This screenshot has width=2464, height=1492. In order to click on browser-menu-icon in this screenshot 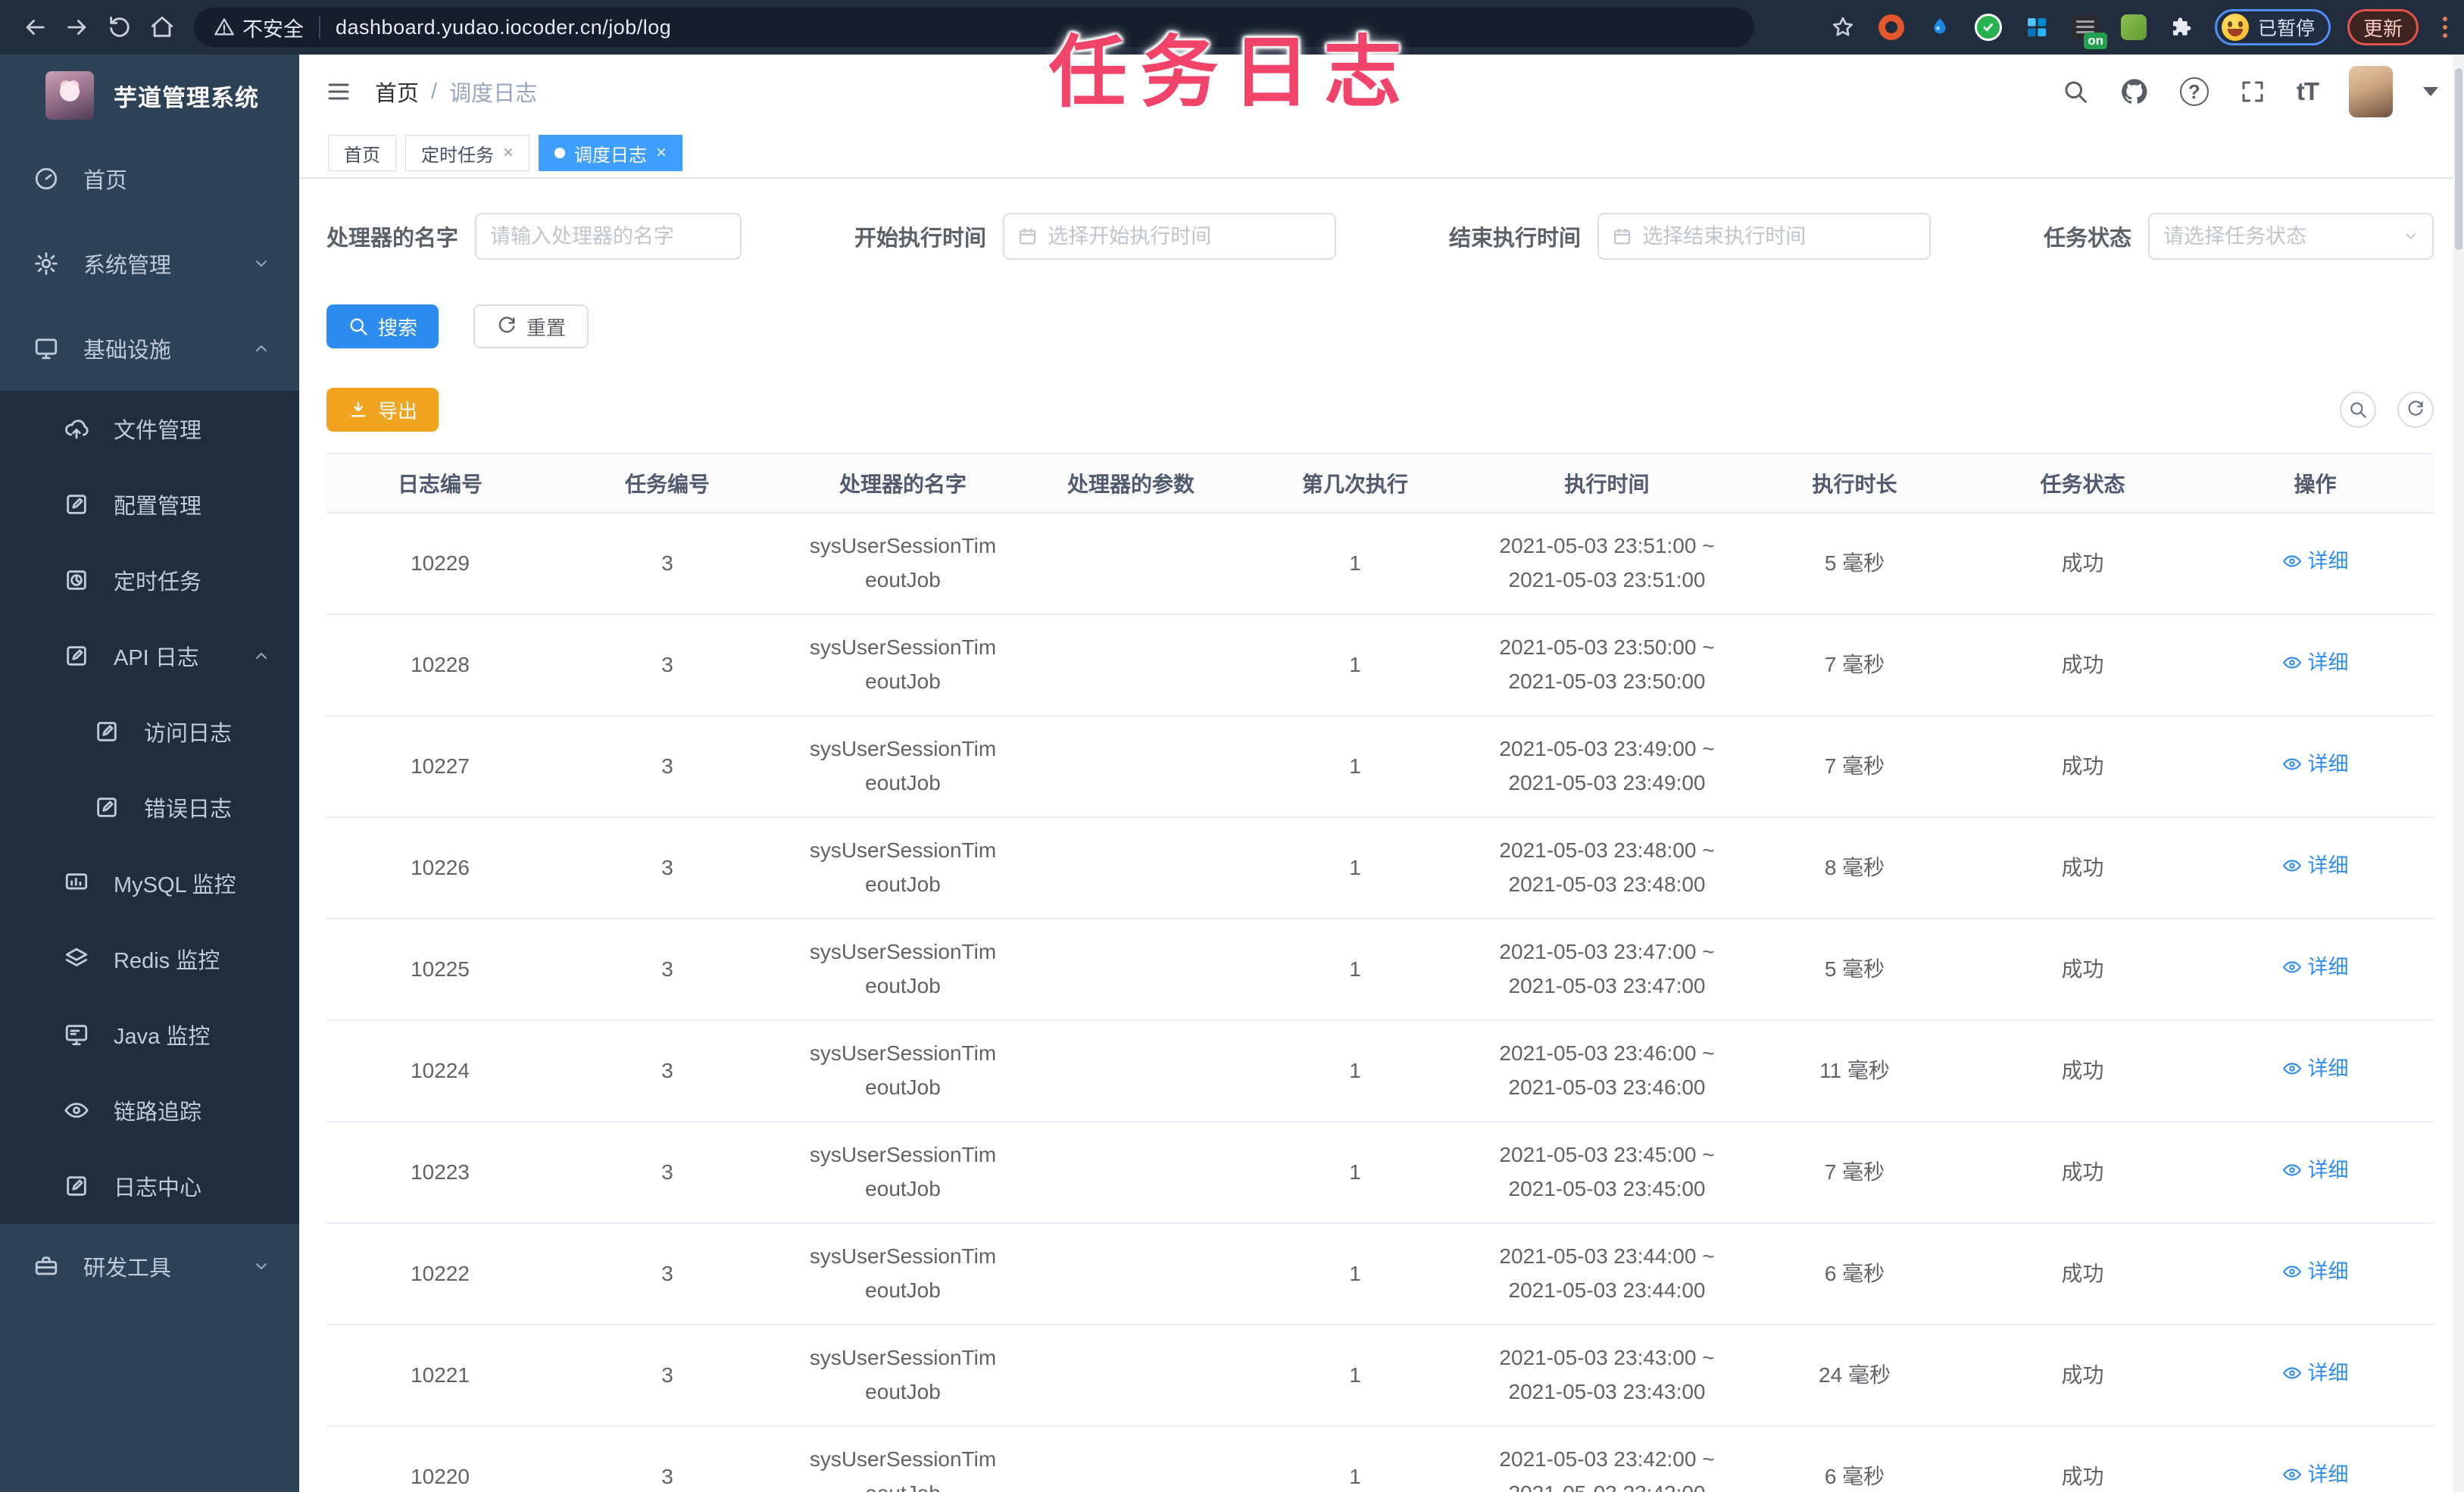, I will do `click(2445, 28)`.